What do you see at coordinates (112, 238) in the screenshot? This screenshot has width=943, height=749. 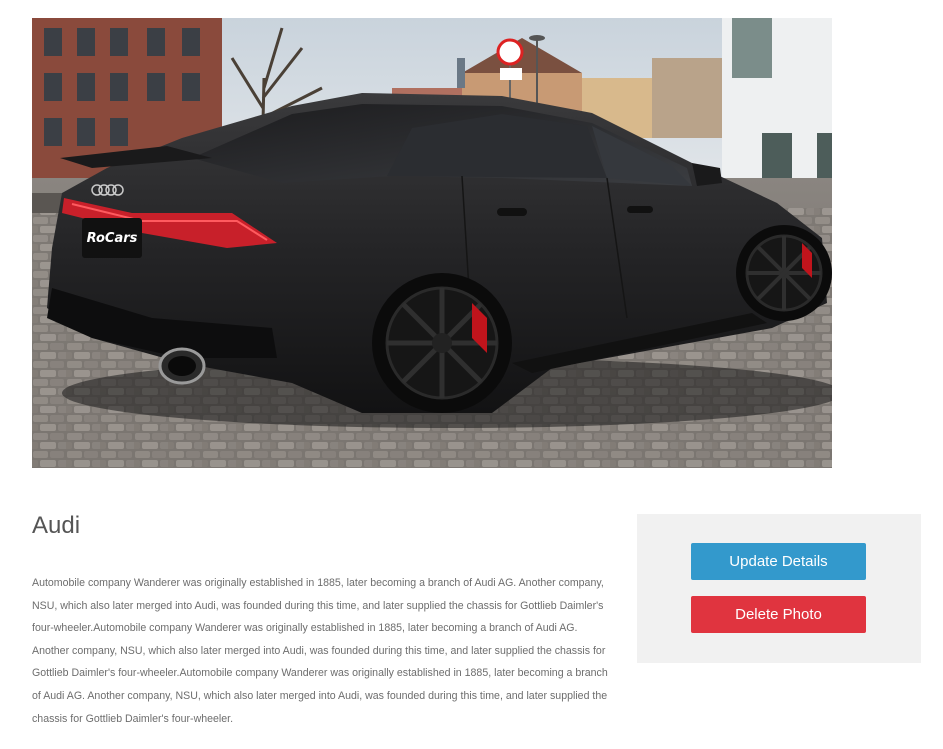 I see `plate-text: RoCars` at bounding box center [112, 238].